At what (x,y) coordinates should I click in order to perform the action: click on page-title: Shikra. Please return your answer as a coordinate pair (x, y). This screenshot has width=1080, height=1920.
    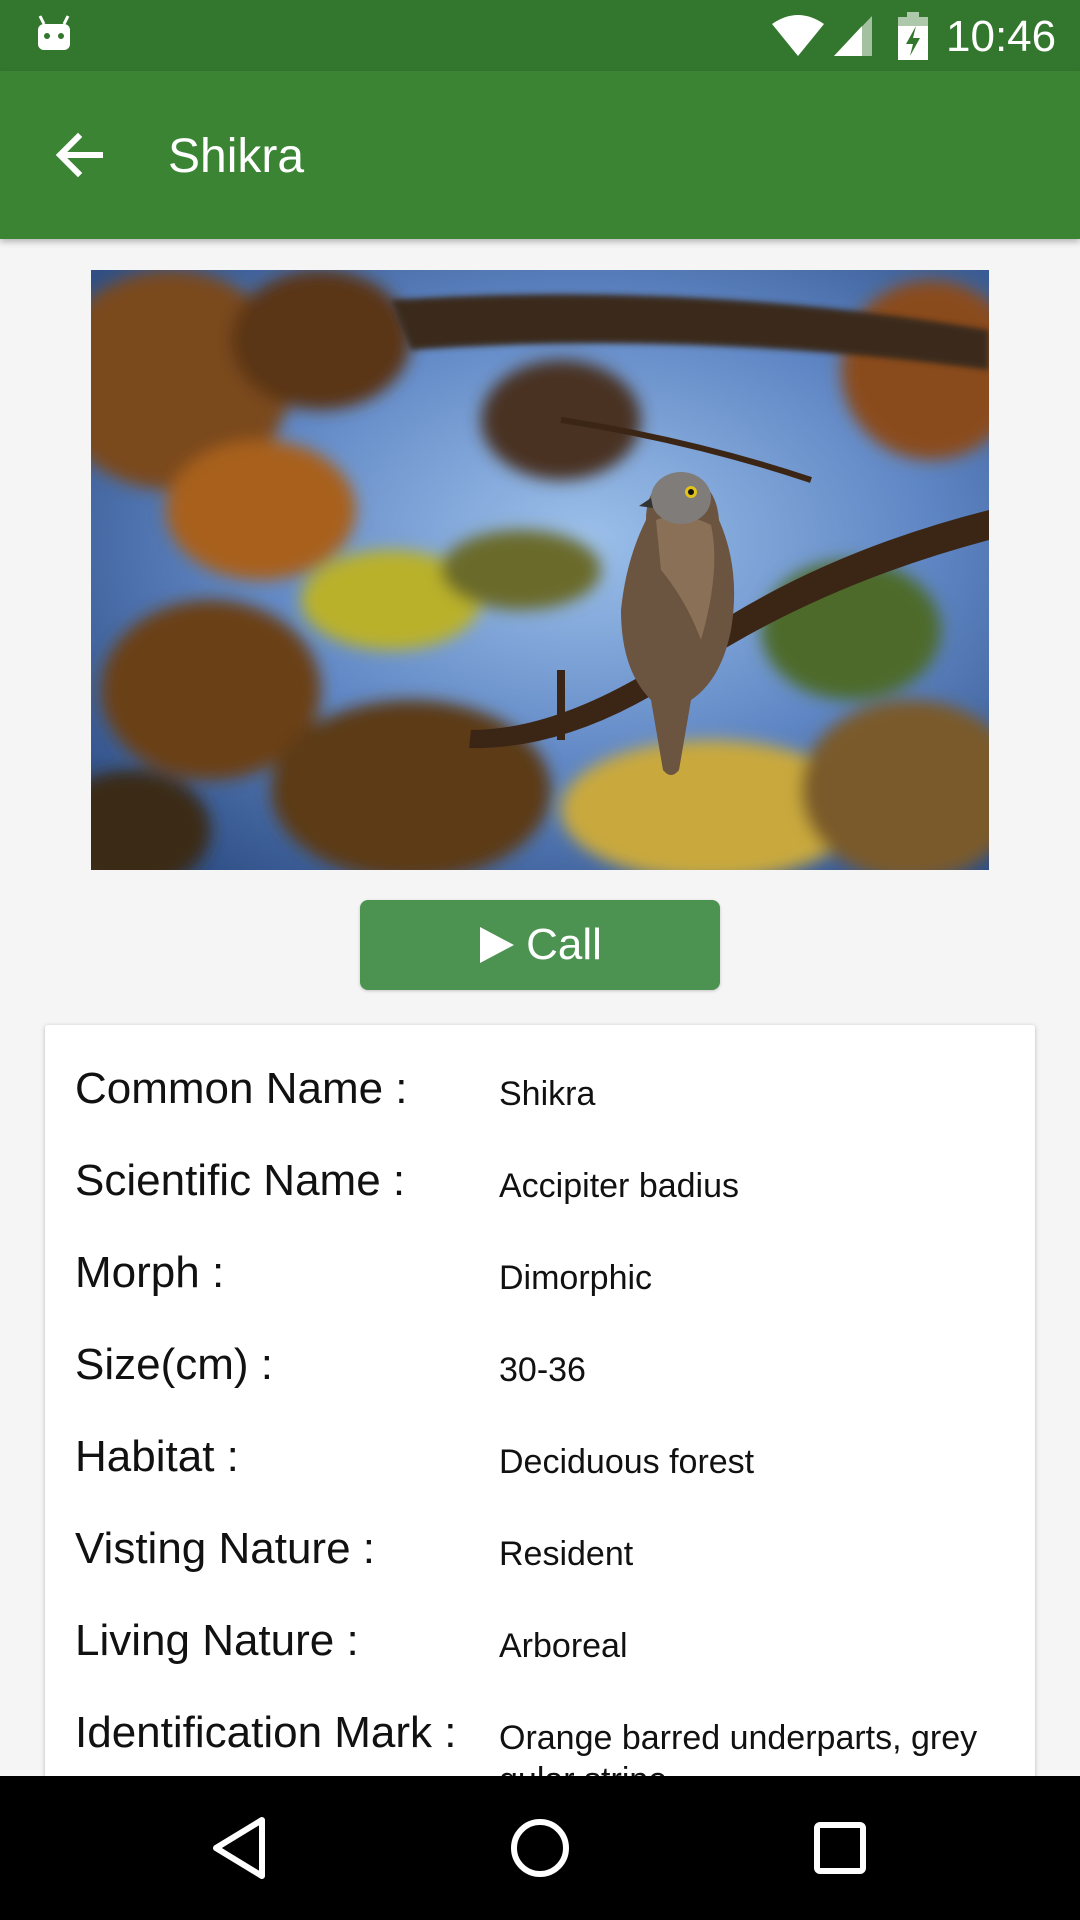
    Looking at the image, I should click on (236, 156).